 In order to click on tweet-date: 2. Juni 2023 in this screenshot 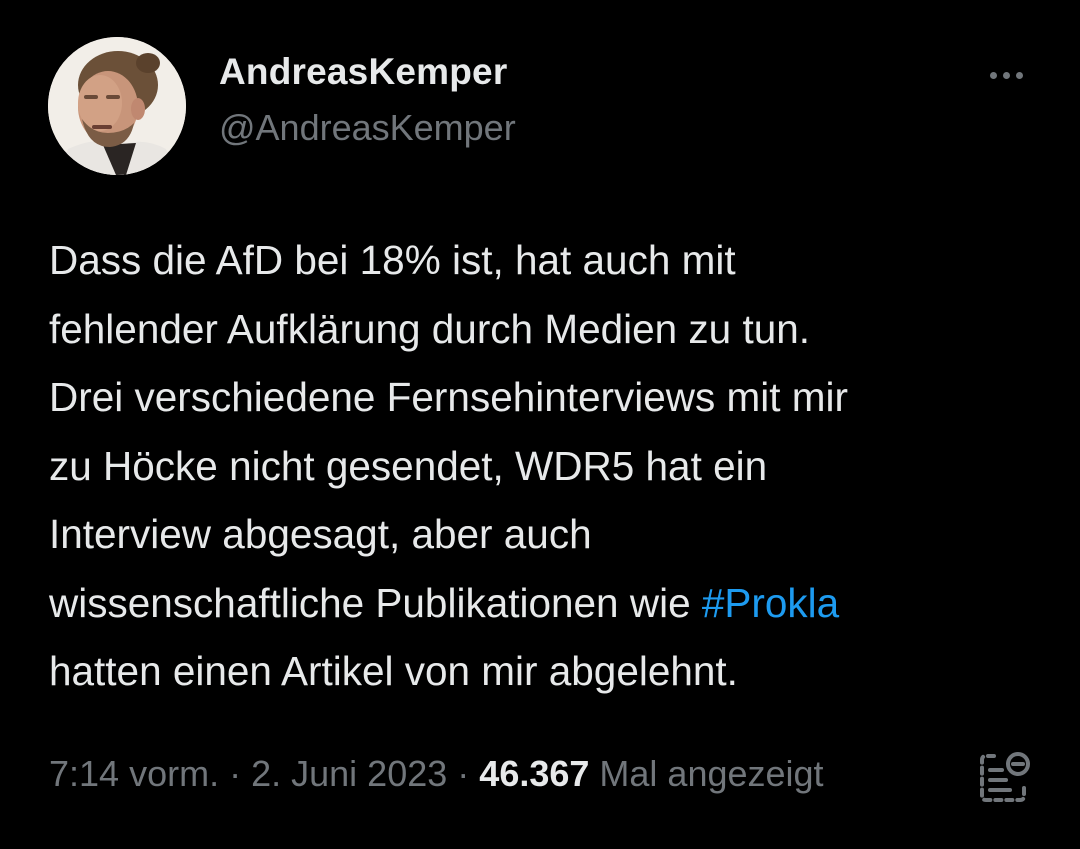, I will do `click(349, 773)`.